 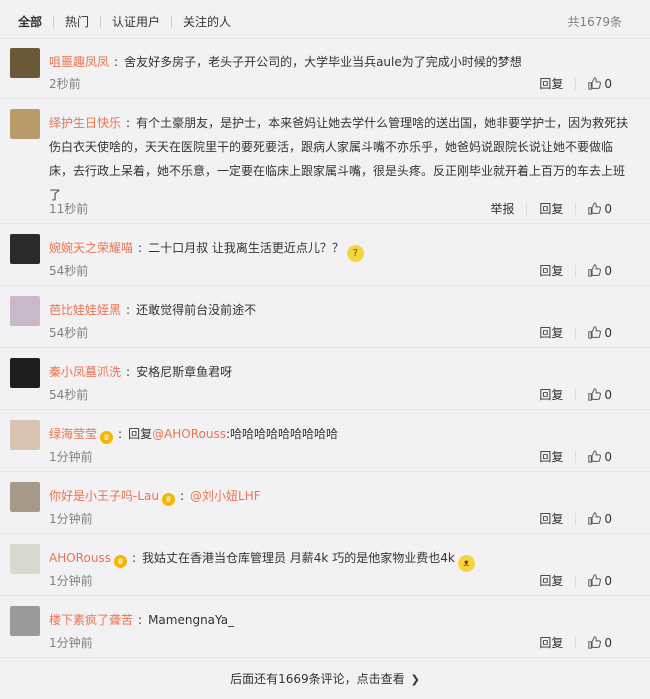 I want to click on more-comments: 后面还有1669条评论，点击查看 ❯, so click(x=325, y=679).